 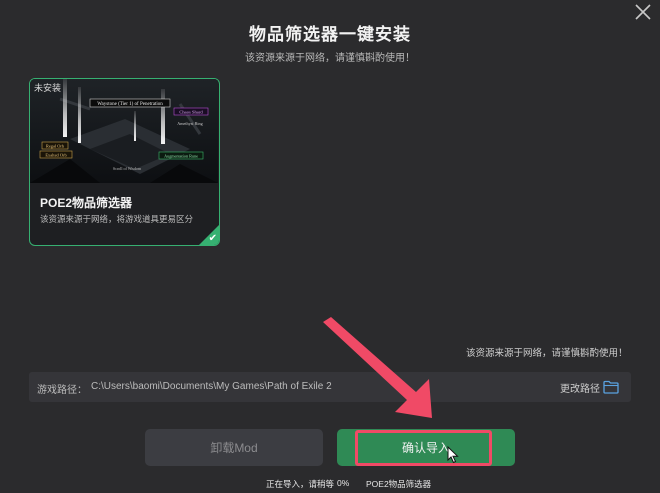 What do you see at coordinates (330, 58) in the screenshot?
I see `dialog-subtitle: 该资源来源于网络，请谨慎斟酌使用！` at bounding box center [330, 58].